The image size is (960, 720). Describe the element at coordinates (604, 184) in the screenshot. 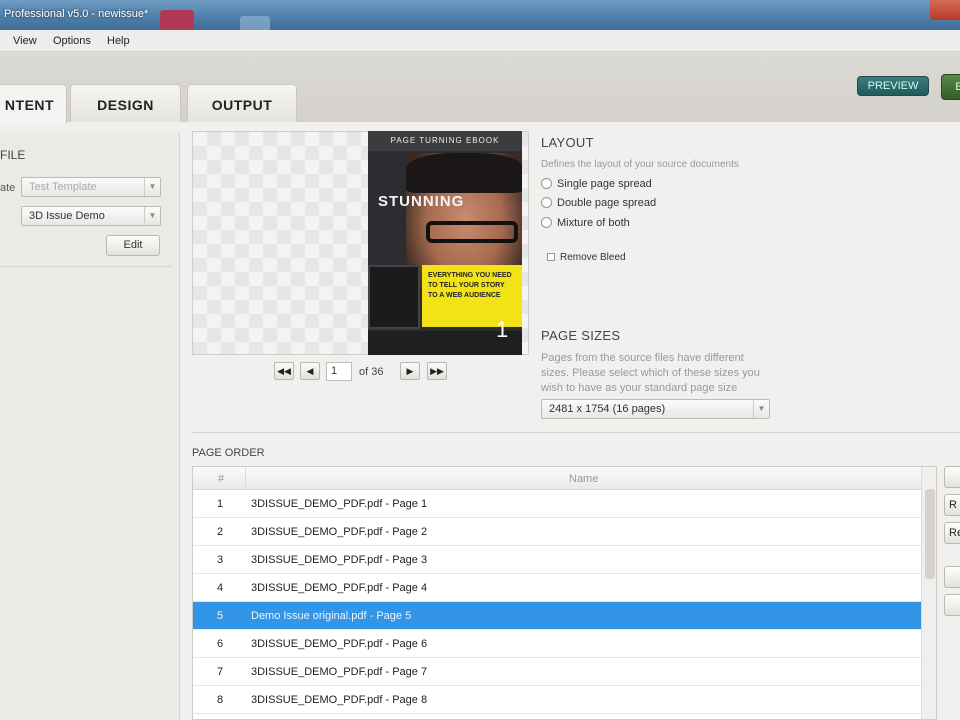

I see `layout-option-label: Single page spread` at that location.